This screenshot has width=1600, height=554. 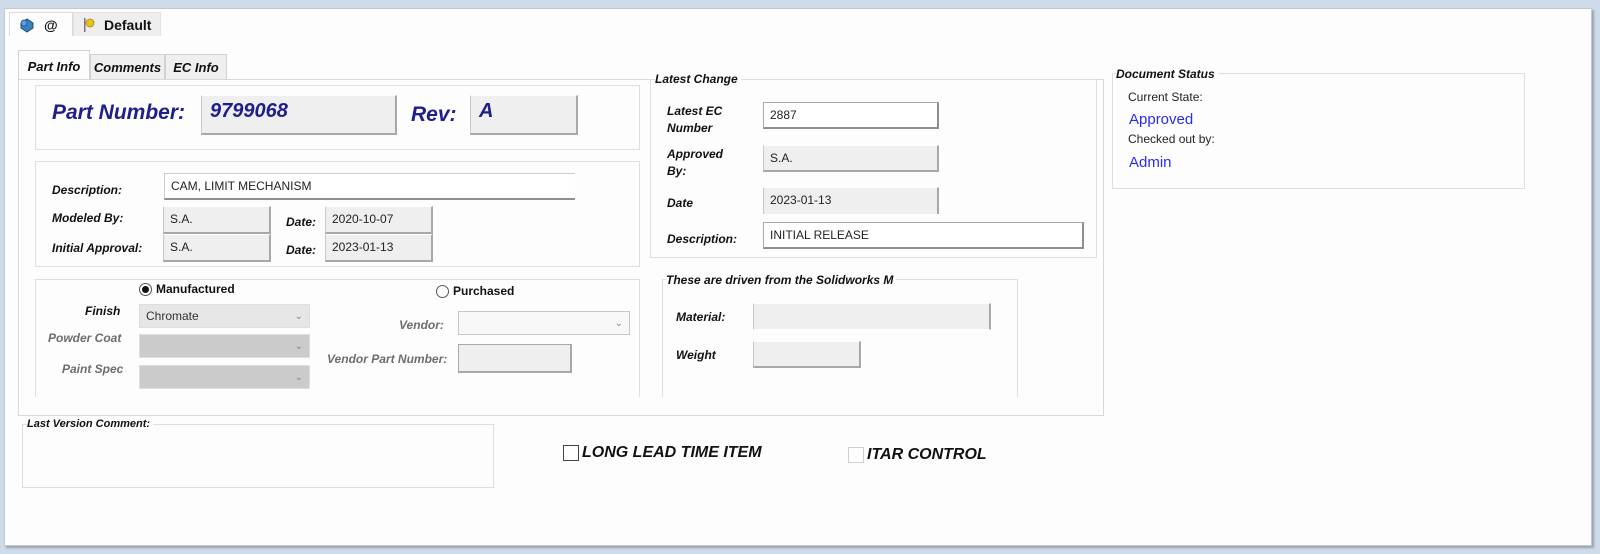 I want to click on description-field: CAM, LIMIT MECHANISM, so click(x=369, y=186).